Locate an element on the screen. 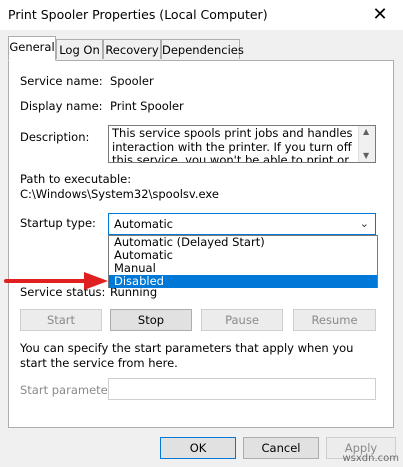 The width and height of the screenshot is (403, 467). red-arrow-icon is located at coordinates (56, 281).